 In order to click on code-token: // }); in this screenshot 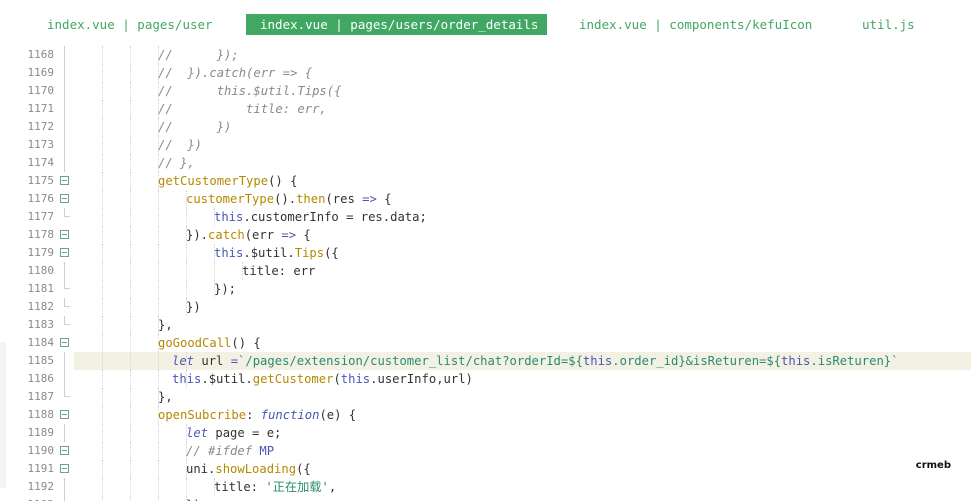, I will do `click(198, 55)`.